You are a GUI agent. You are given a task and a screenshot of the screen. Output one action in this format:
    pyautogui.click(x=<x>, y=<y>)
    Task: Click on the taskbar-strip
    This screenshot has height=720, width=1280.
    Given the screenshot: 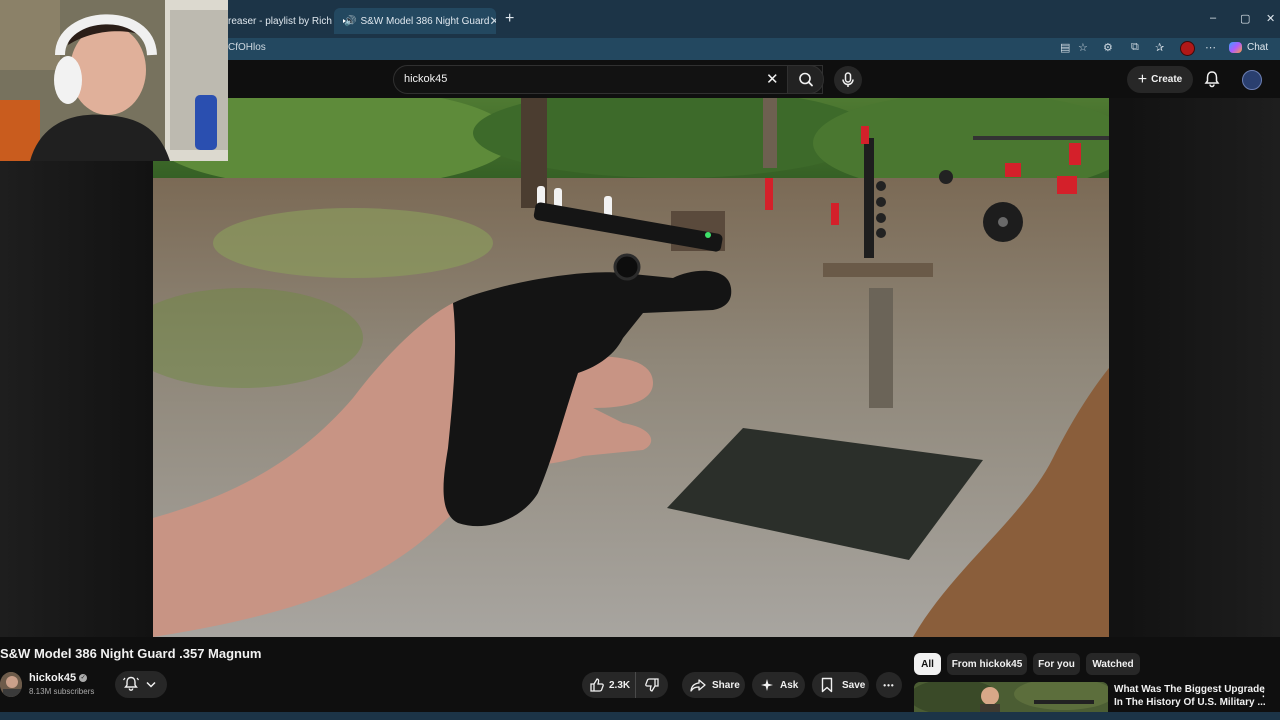 What is the action you would take?
    pyautogui.click(x=640, y=716)
    